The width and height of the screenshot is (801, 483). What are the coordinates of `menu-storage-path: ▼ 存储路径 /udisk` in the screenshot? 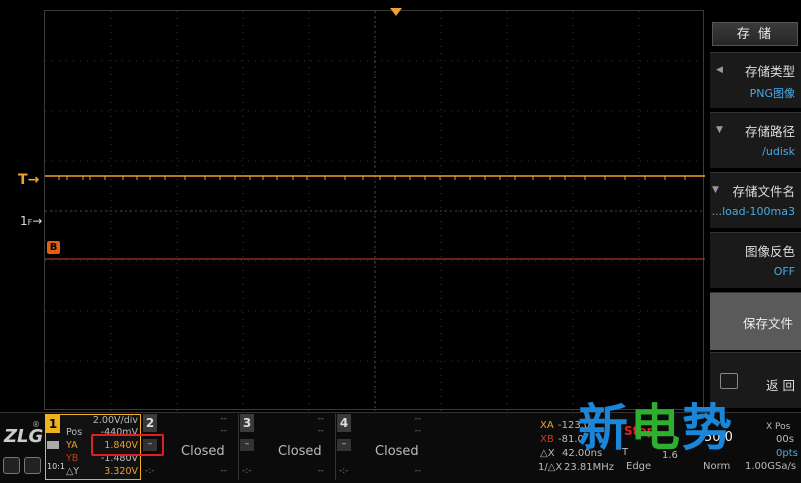 It's located at (755, 140).